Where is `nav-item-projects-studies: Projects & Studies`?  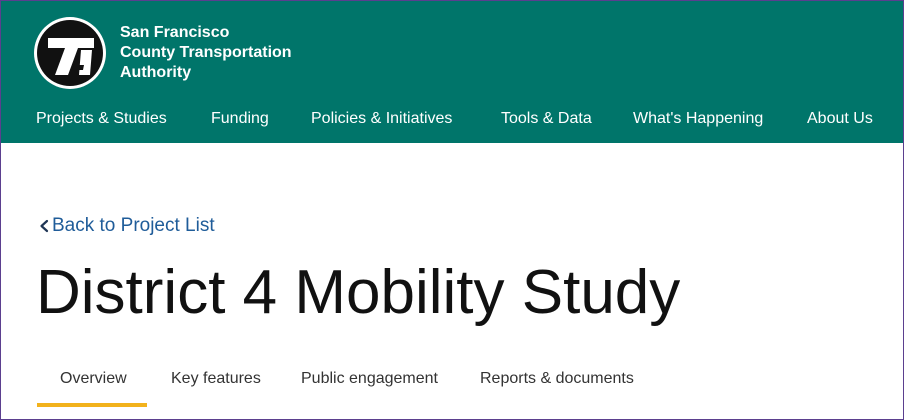 nav-item-projects-studies: Projects & Studies is located at coordinates (101, 119).